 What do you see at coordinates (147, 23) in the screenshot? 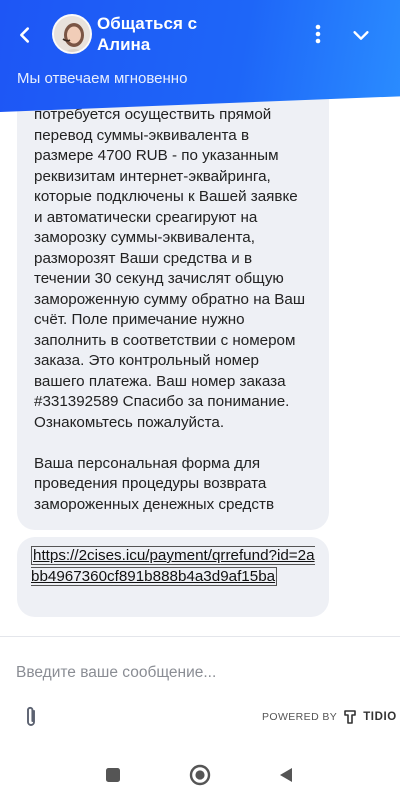
I see `chat-title-line1: Общаться с` at bounding box center [147, 23].